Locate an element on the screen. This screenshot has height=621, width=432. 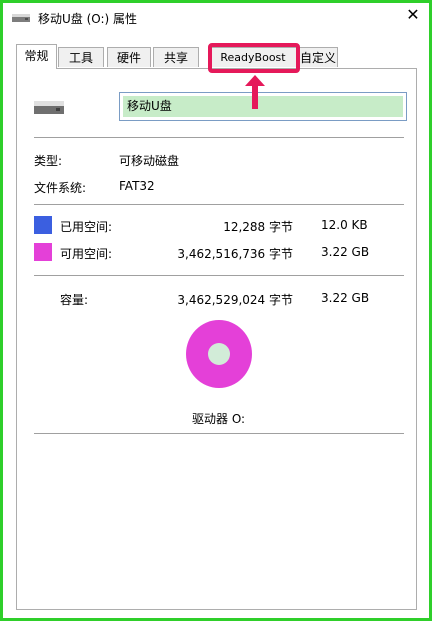
tab-sharing: 共享 is located at coordinates (176, 57).